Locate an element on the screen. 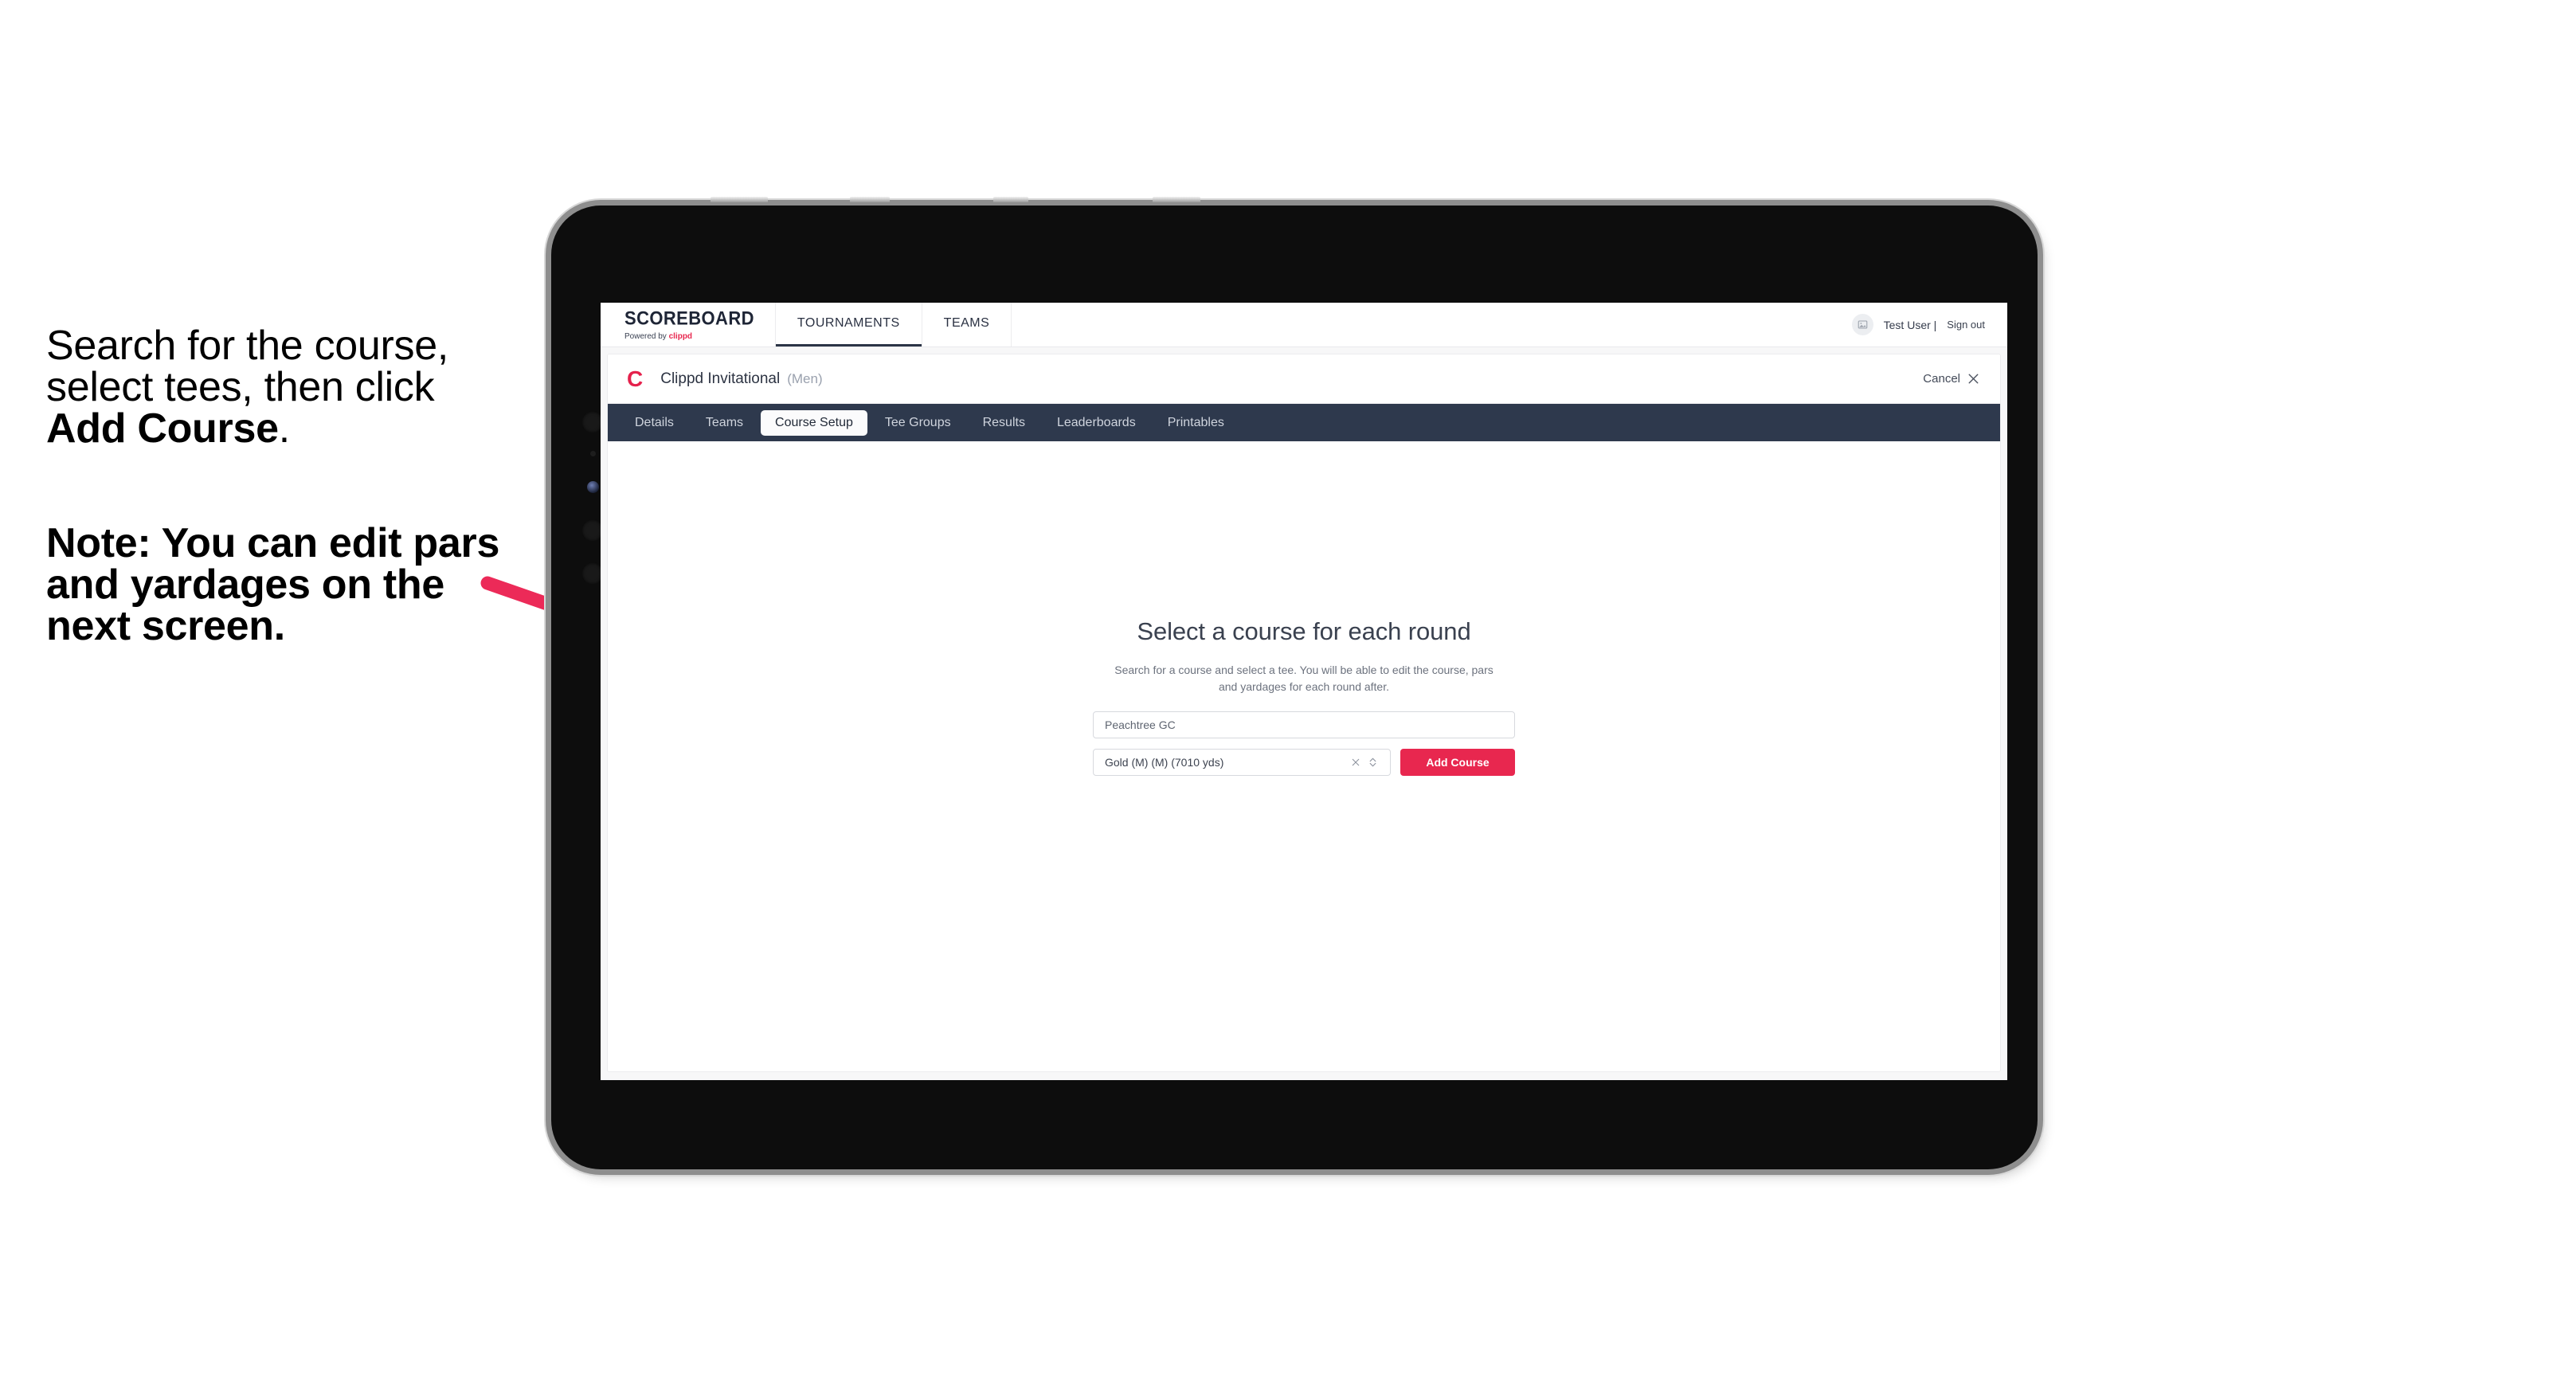 The width and height of the screenshot is (2576, 1386). clippd-c-icon: C is located at coordinates (635, 378).